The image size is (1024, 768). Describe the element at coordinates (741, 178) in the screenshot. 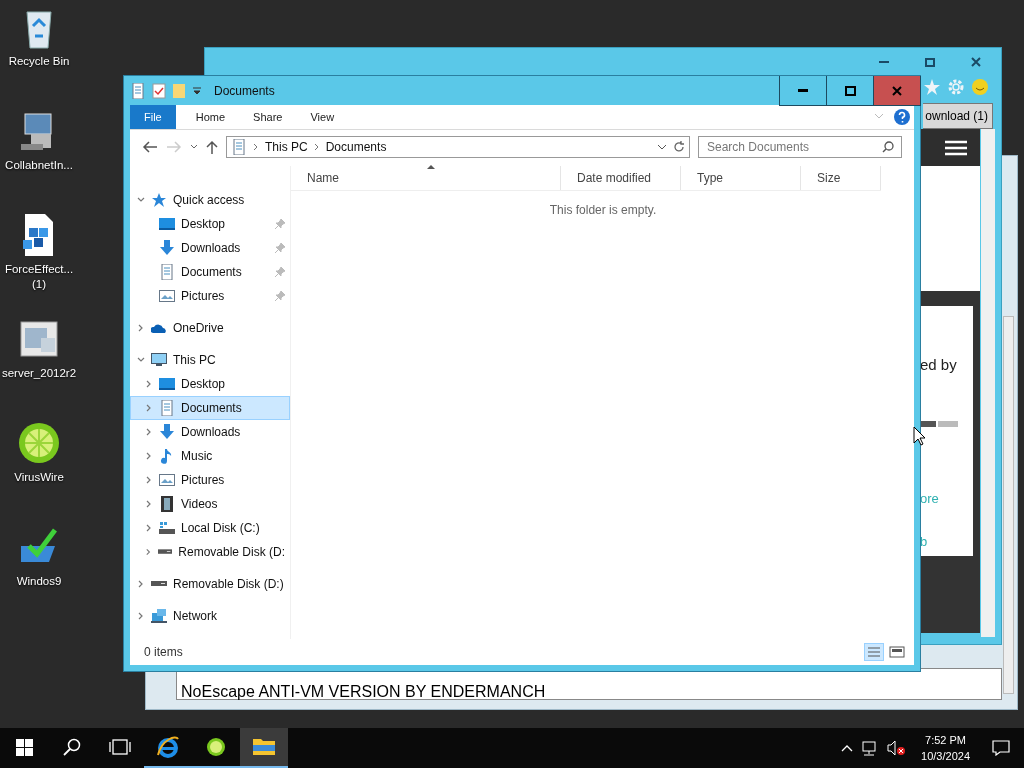

I see `column-header: Type` at that location.